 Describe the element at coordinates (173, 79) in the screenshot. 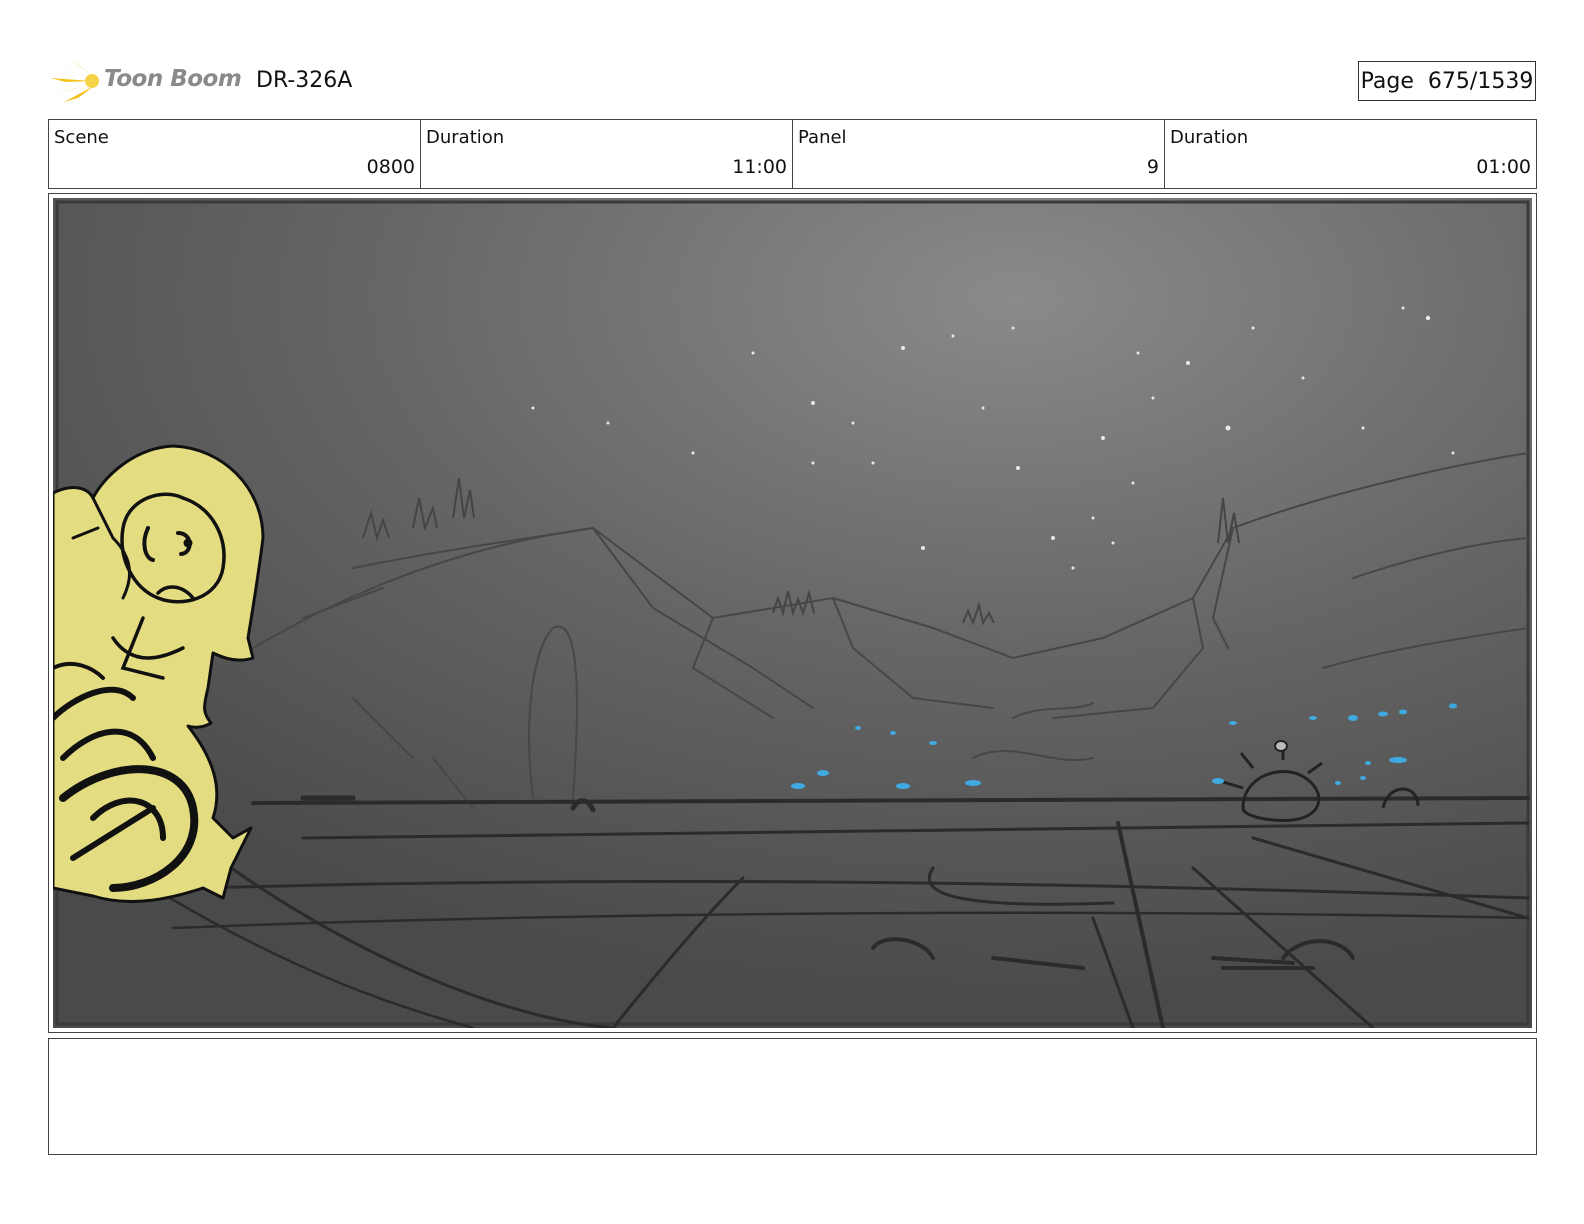

I see `logo-text: Toon Boom` at that location.